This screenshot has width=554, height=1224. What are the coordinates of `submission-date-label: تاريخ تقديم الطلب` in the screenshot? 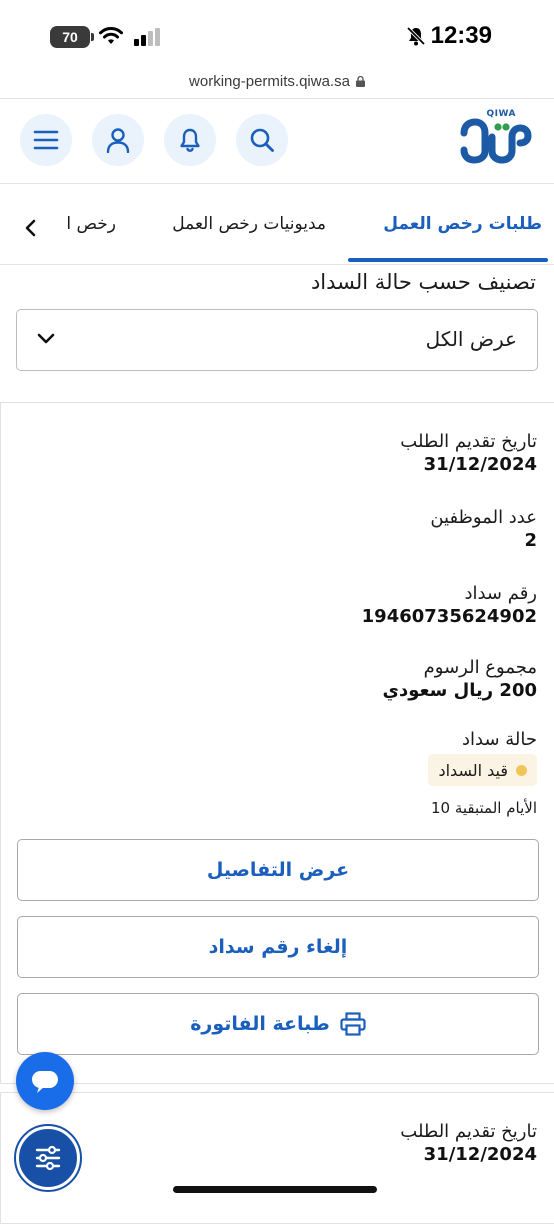 It's located at (468, 441).